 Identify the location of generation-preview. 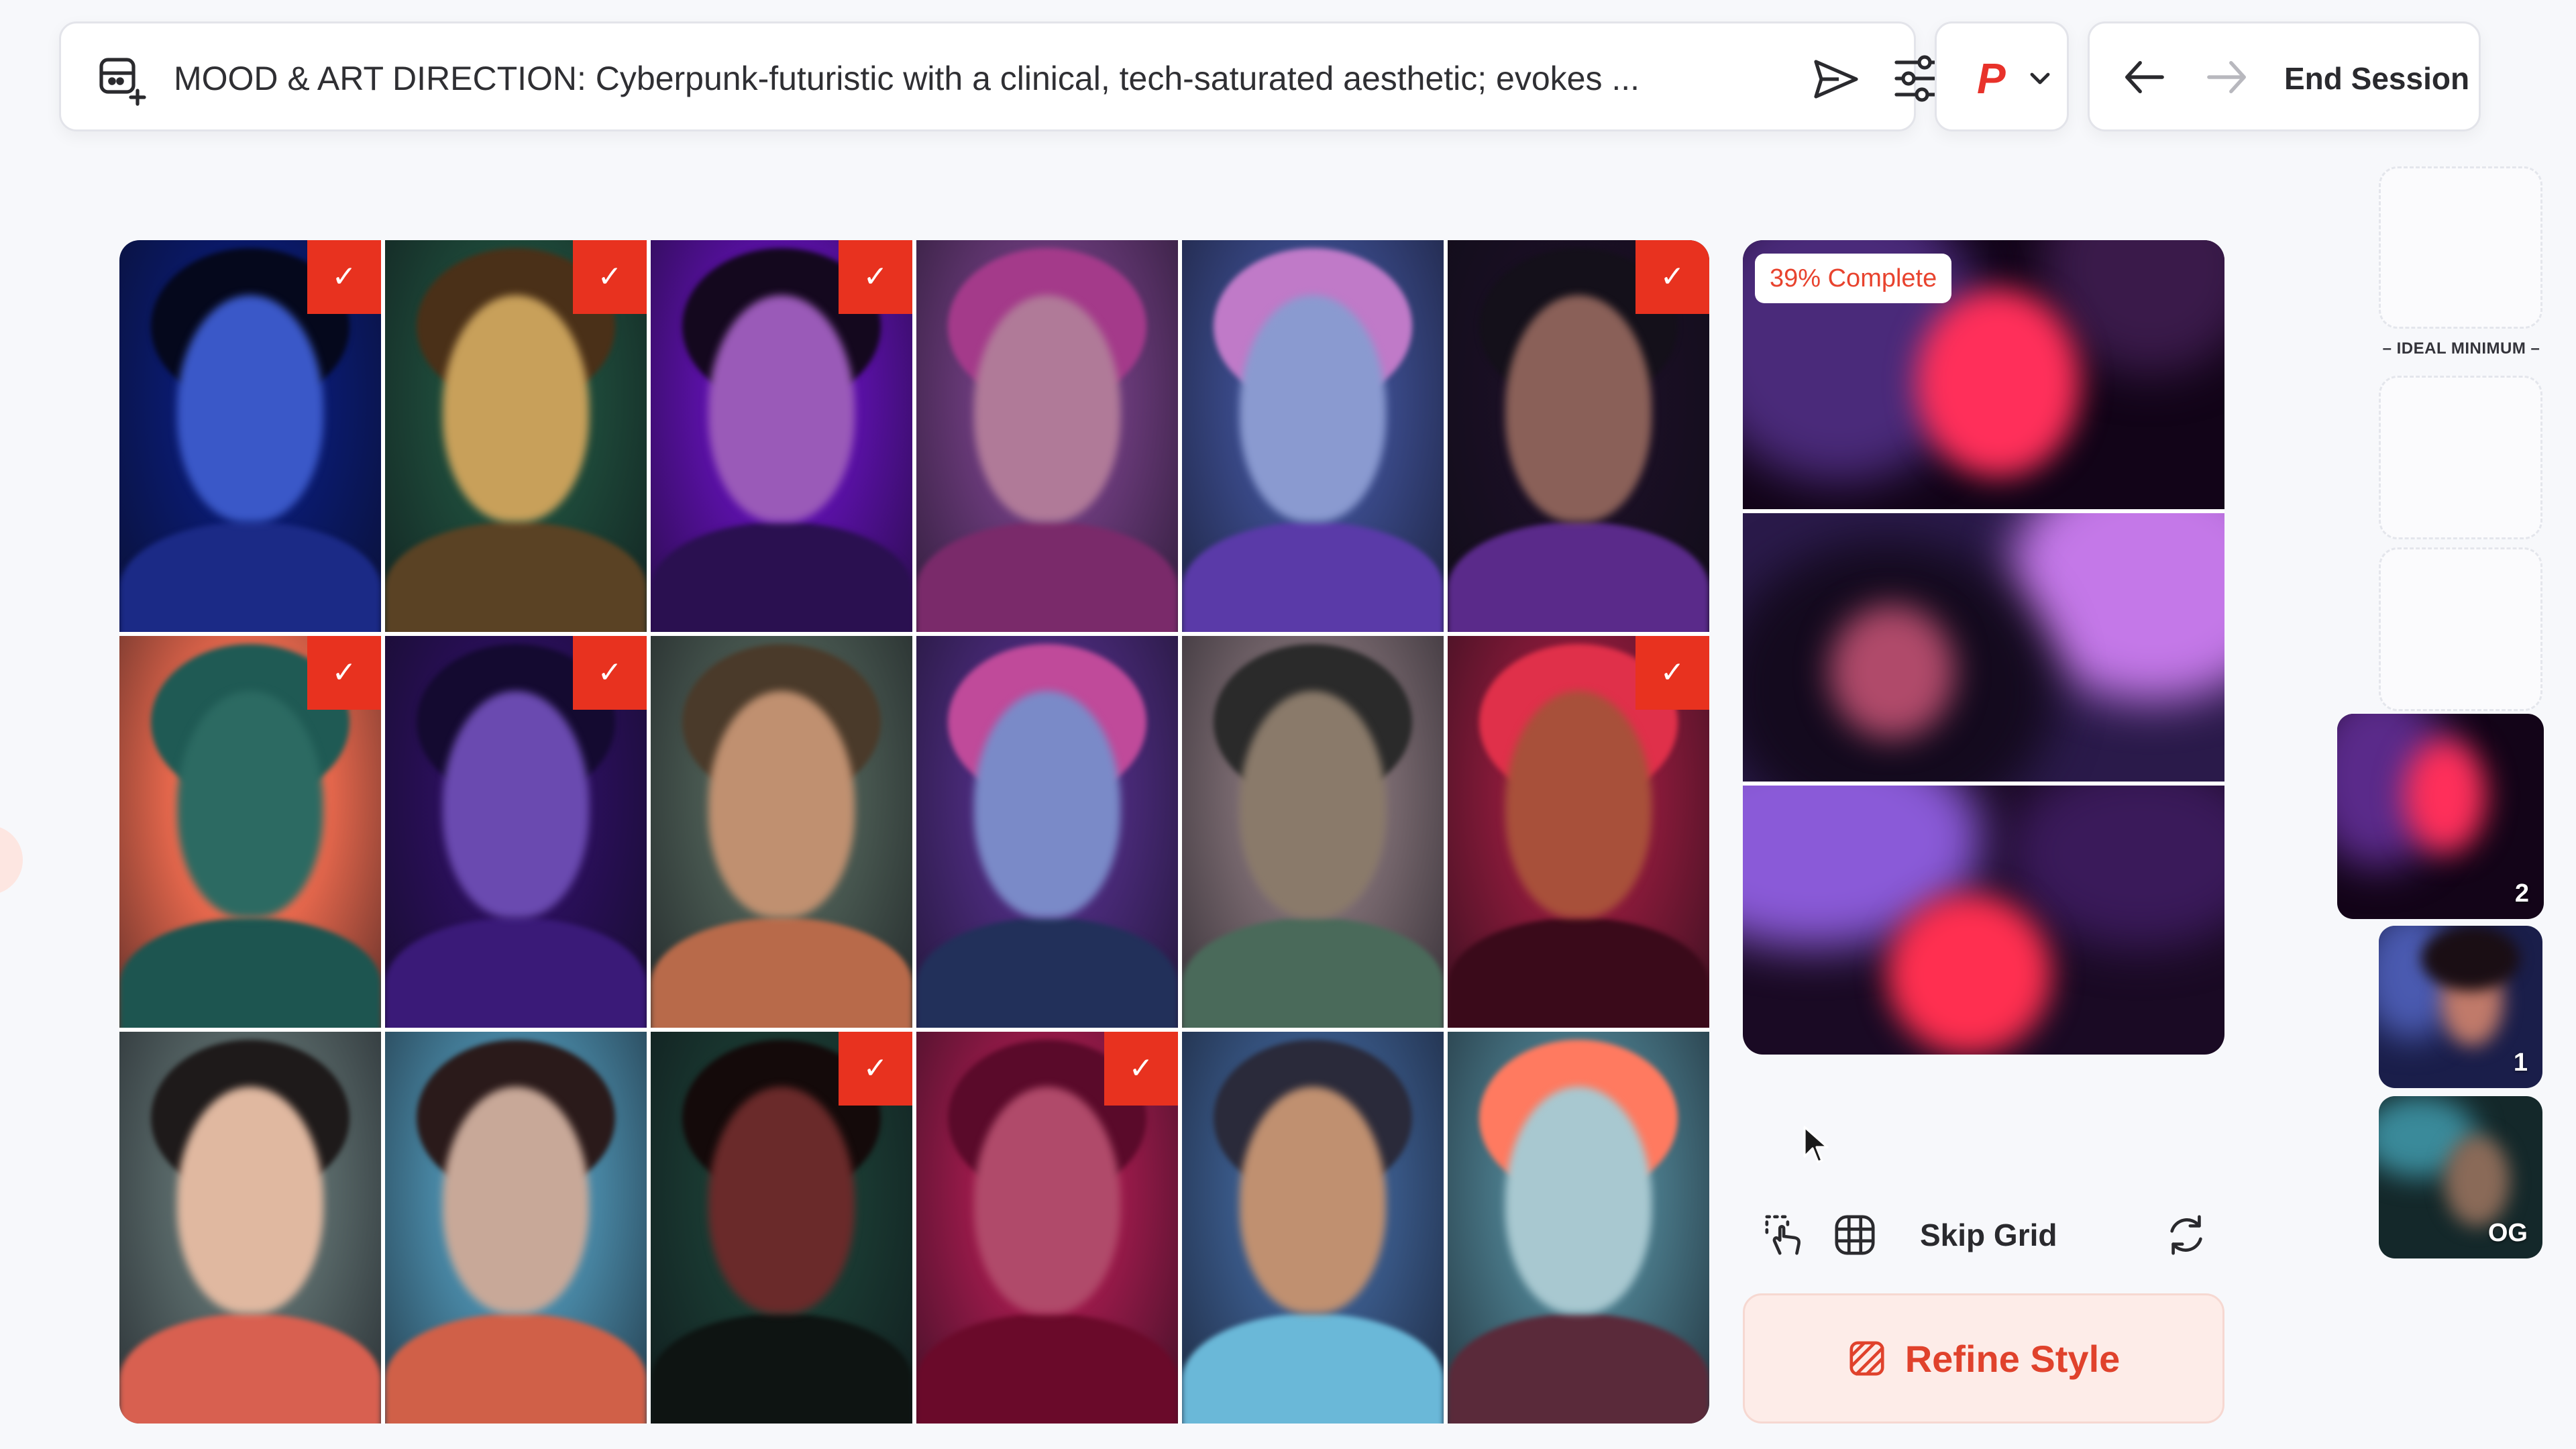
(1983, 647).